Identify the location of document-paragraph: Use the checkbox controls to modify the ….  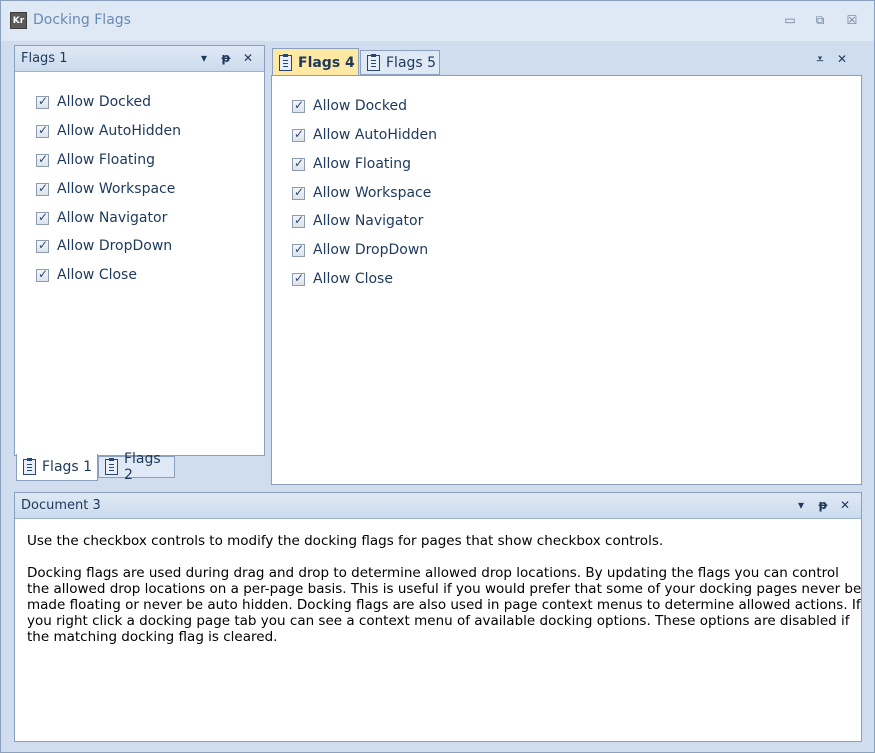
(345, 541).